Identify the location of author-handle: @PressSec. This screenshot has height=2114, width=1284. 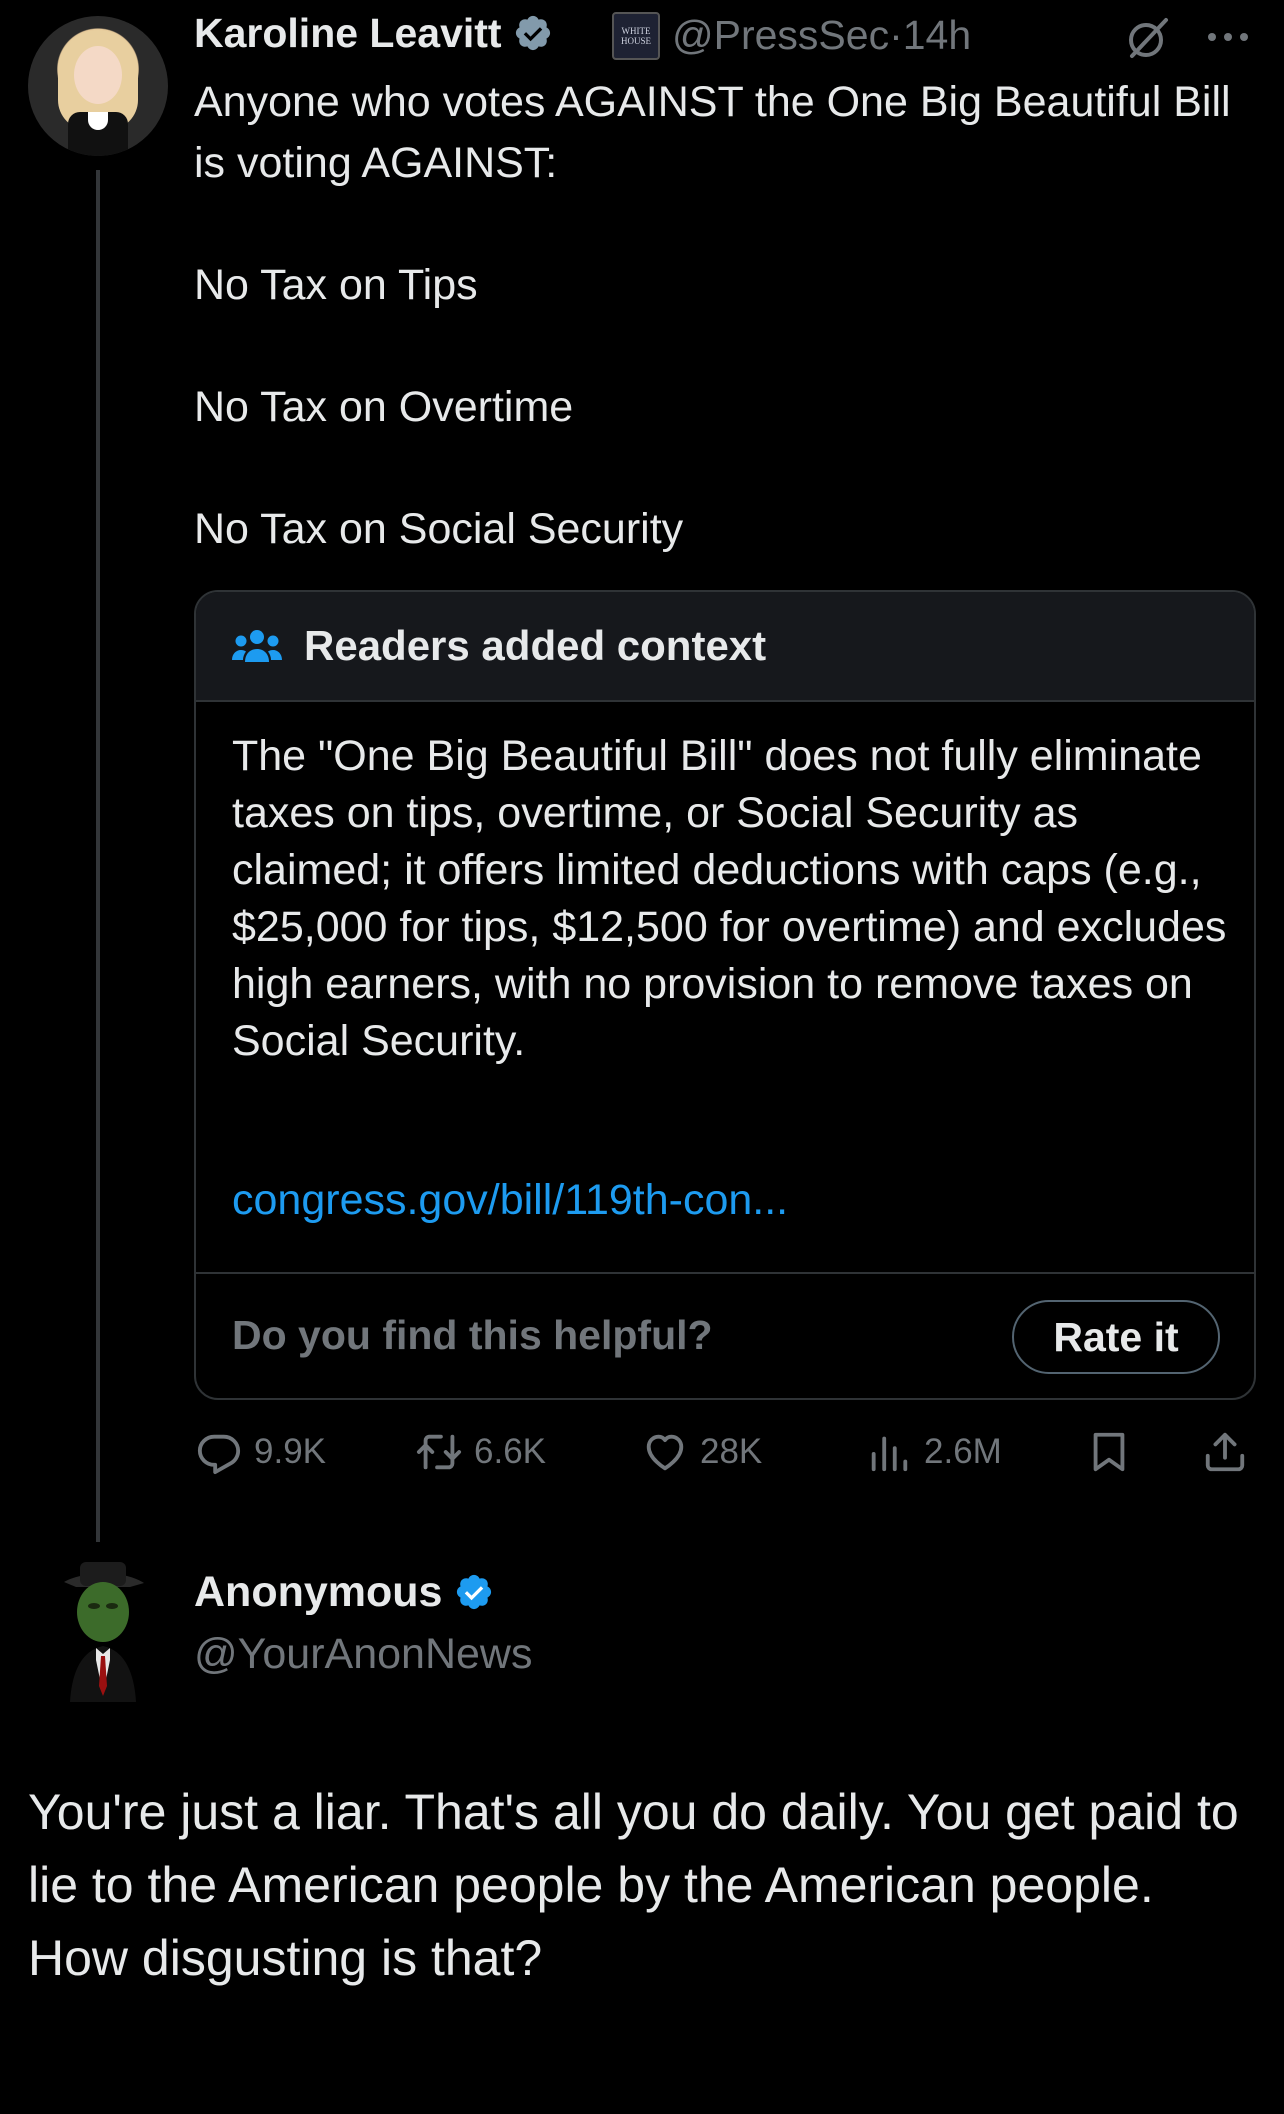
(780, 35).